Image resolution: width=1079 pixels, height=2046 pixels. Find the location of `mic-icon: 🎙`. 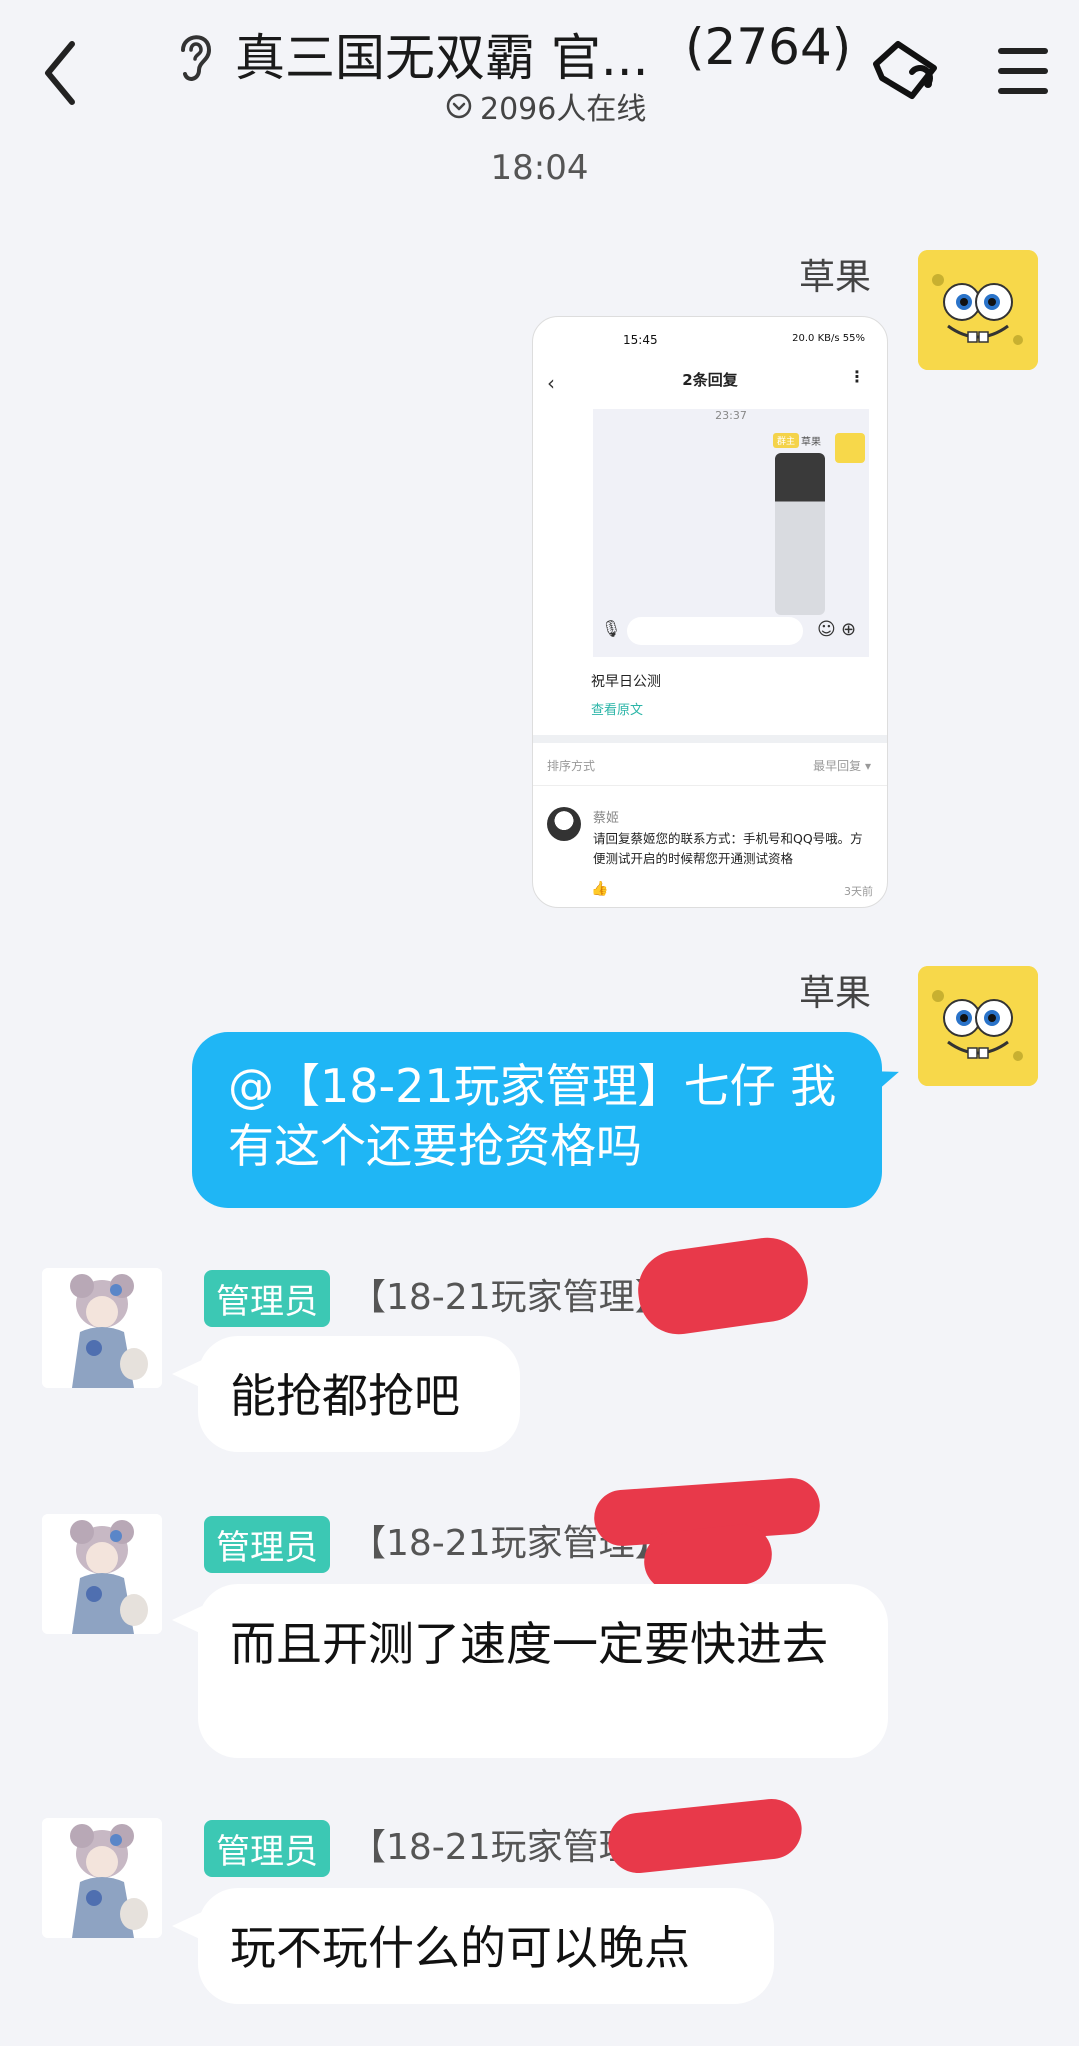

mic-icon: 🎙 is located at coordinates (611, 628).